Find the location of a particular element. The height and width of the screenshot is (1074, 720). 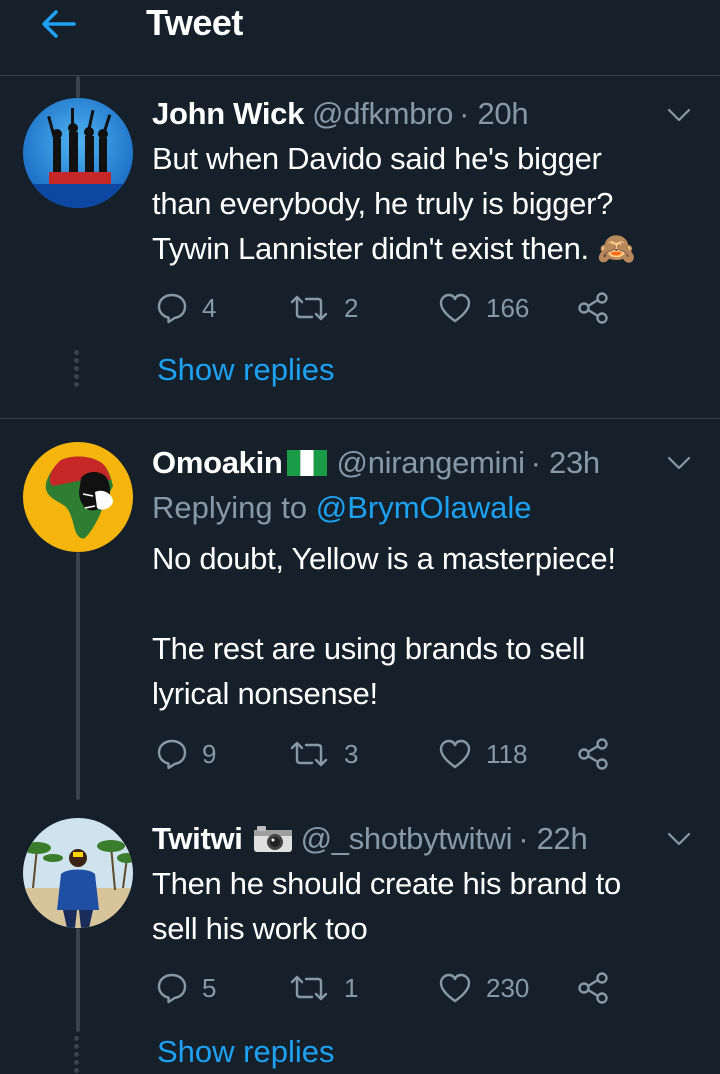

tweet-header: John Wick @dfkmbro · 20h is located at coordinates (340, 114).